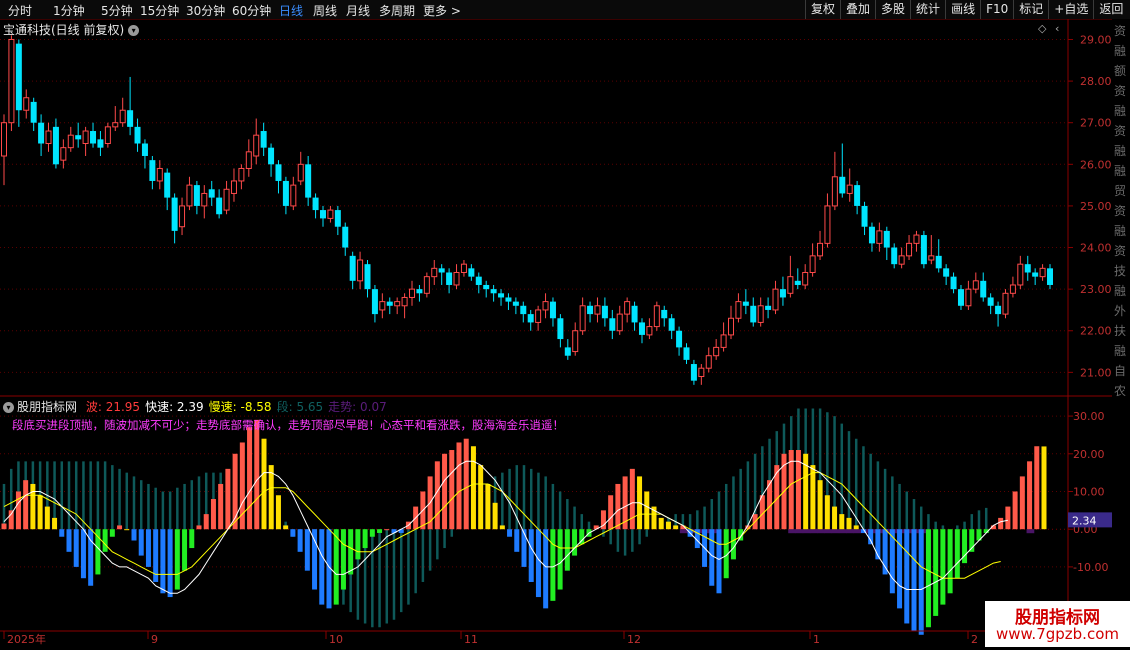 This screenshot has height=650, width=1130. What do you see at coordinates (325, 10) in the screenshot?
I see `period-tab-weekly: 周线` at bounding box center [325, 10].